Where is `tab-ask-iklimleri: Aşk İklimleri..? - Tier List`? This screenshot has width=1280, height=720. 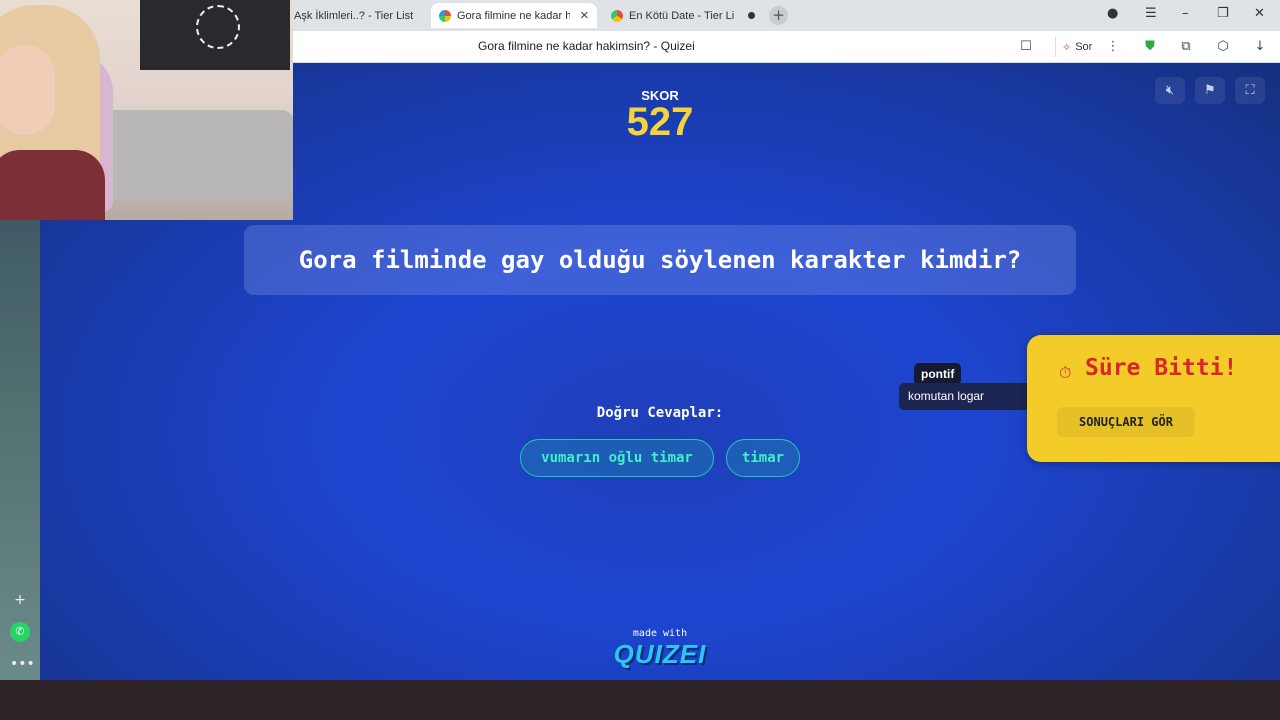 tab-ask-iklimleri: Aşk İklimleri..? - Tier List is located at coordinates (356, 15).